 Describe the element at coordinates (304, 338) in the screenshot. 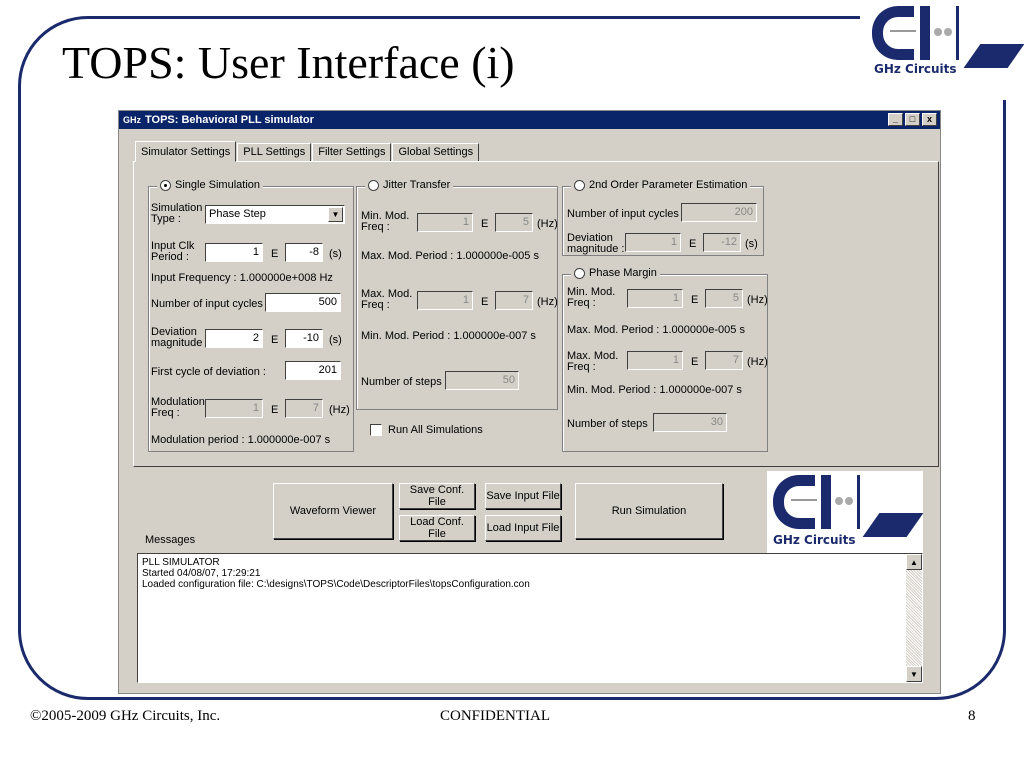

I see `deviation-exp-input: -10` at that location.